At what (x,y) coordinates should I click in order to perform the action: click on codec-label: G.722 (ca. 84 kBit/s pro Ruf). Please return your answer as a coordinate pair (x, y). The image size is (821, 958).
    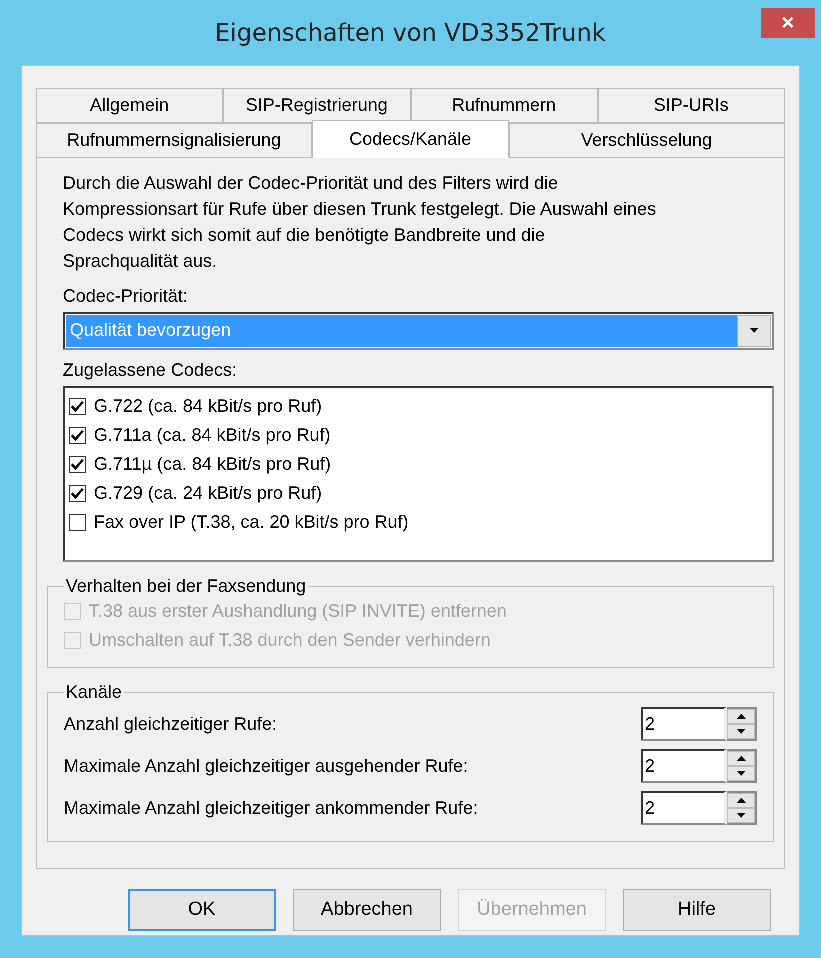
    Looking at the image, I should click on (208, 406).